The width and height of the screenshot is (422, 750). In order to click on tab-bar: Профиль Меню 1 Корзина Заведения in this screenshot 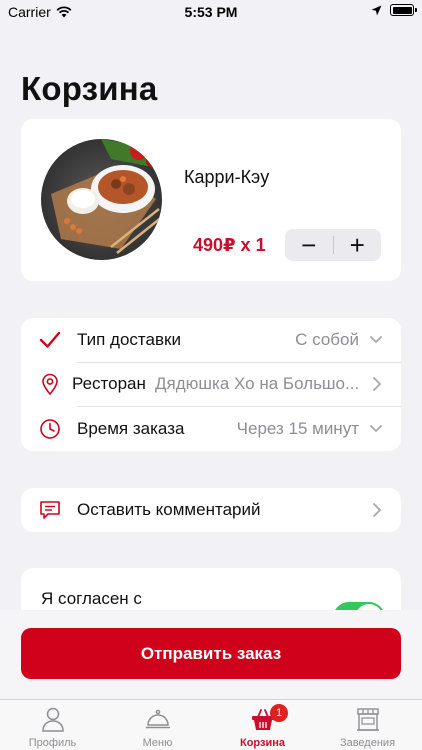, I will do `click(211, 724)`.